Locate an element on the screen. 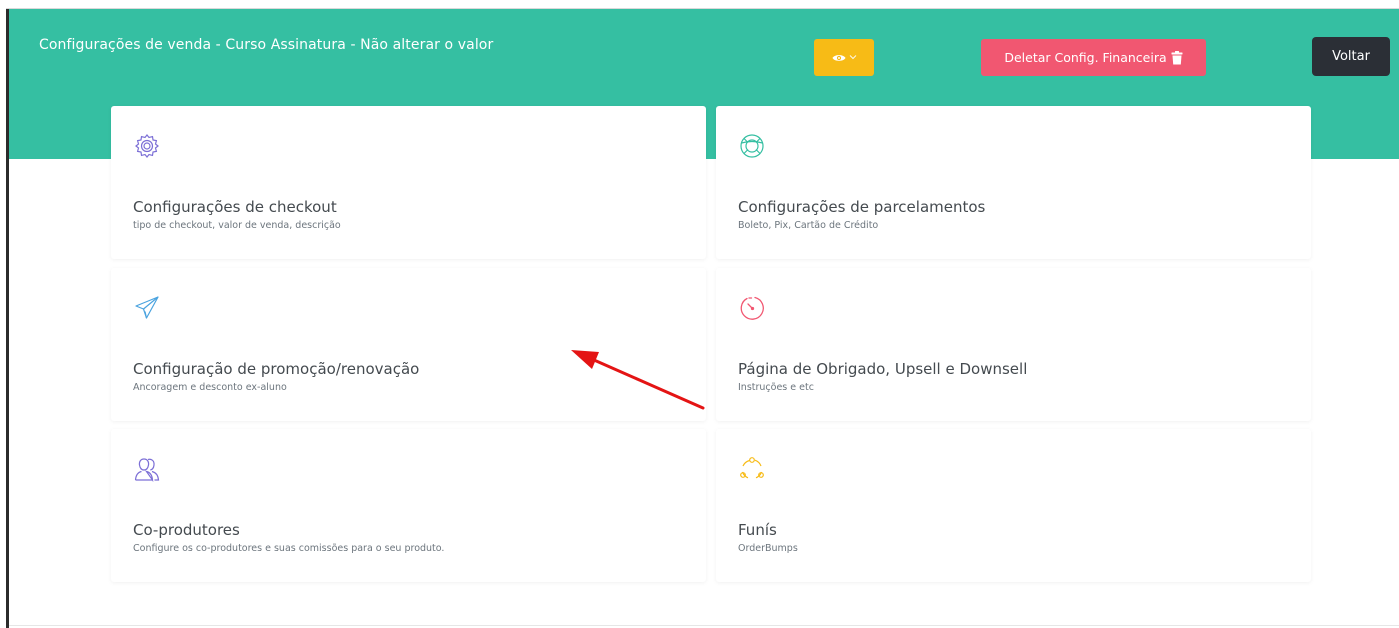 Image resolution: width=1399 pixels, height=628 pixels. back-button: Voltar is located at coordinates (1351, 56).